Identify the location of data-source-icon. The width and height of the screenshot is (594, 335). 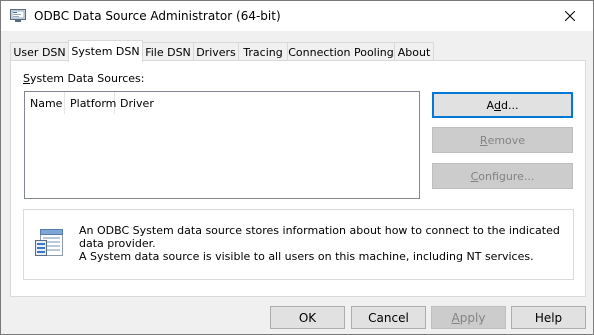
(50, 243).